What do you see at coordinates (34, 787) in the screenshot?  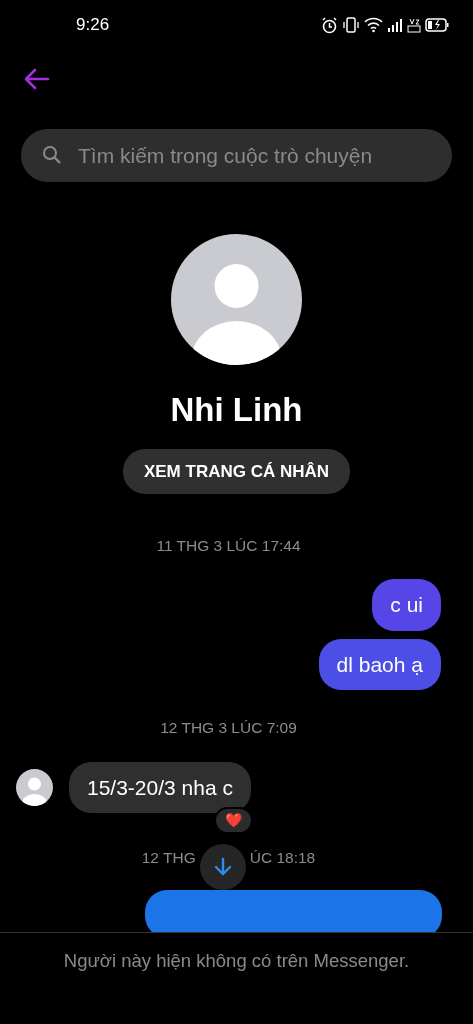 I see `avatar` at bounding box center [34, 787].